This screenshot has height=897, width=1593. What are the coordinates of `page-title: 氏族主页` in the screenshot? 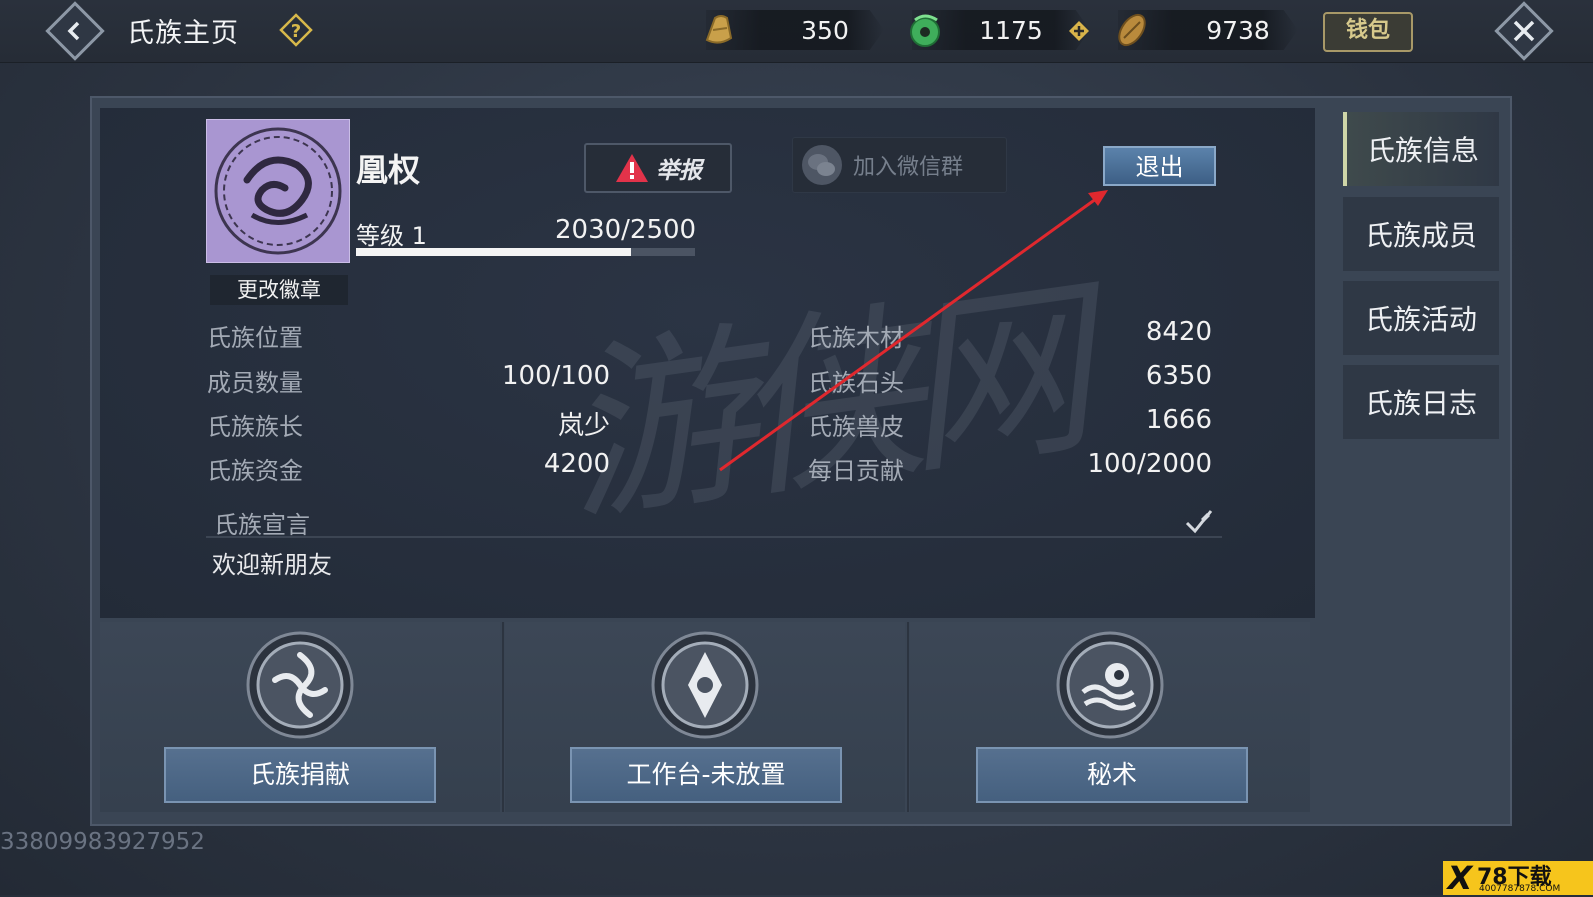 It's located at (183, 33).